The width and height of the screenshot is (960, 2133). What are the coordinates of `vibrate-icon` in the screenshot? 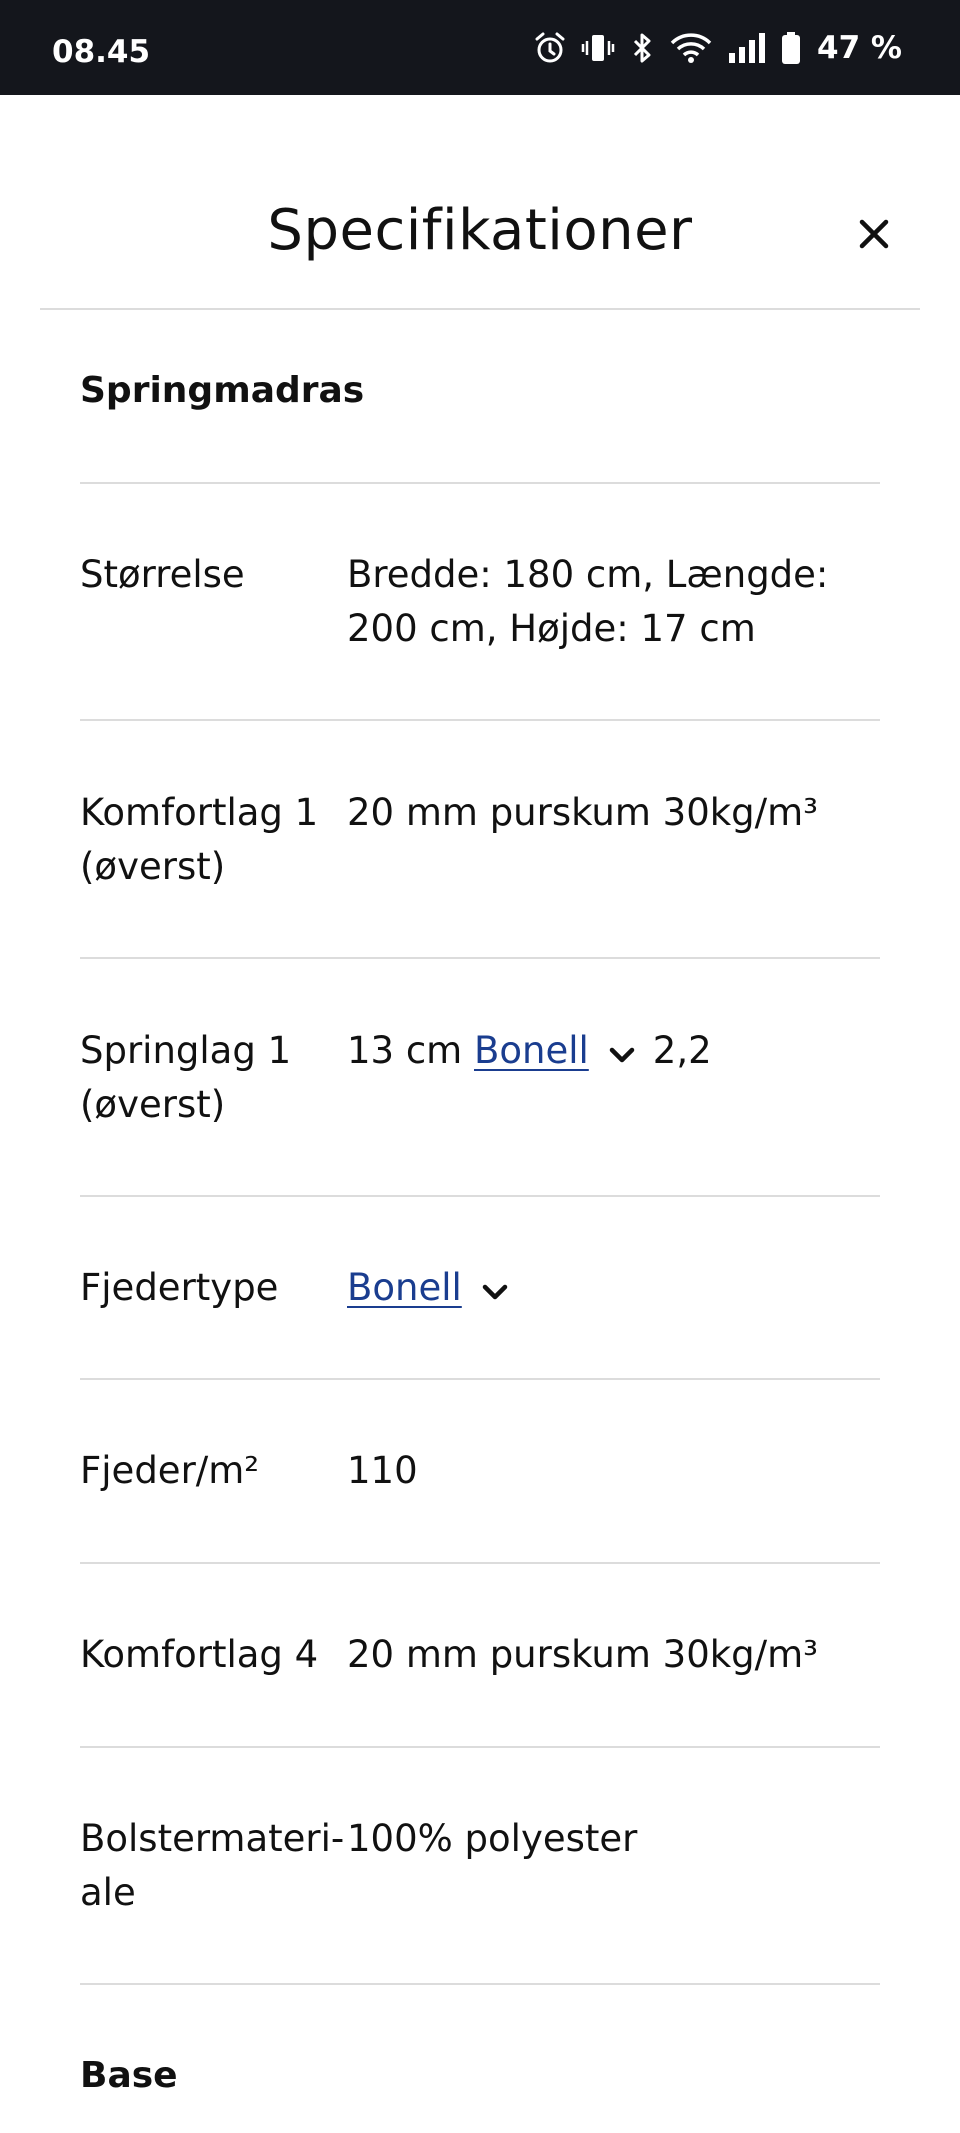 It's located at (598, 48).